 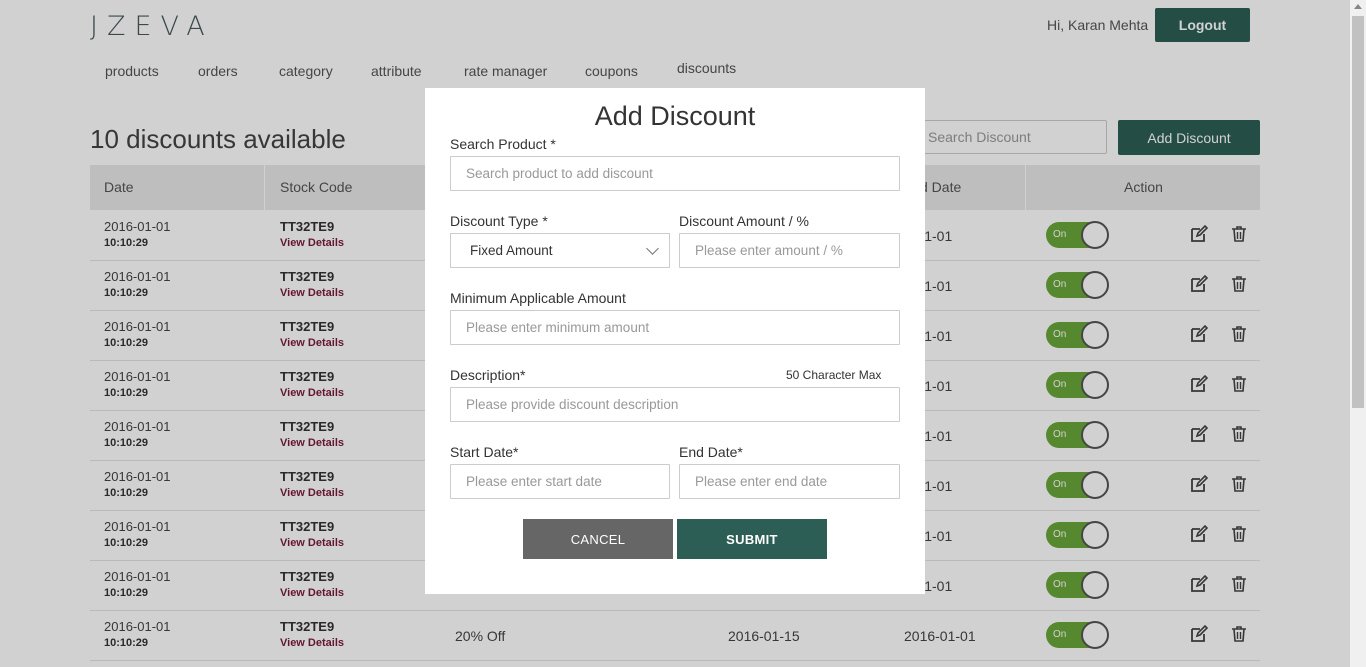 What do you see at coordinates (503, 144) in the screenshot?
I see `search-product-label: Search Product *` at bounding box center [503, 144].